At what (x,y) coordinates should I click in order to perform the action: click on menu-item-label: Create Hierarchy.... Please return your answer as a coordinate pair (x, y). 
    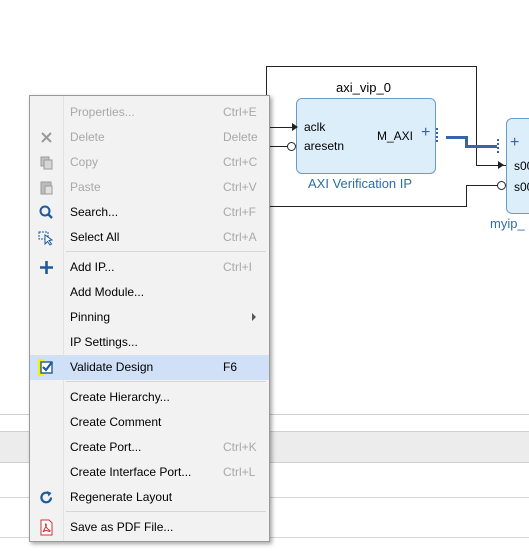
    Looking at the image, I should click on (120, 397).